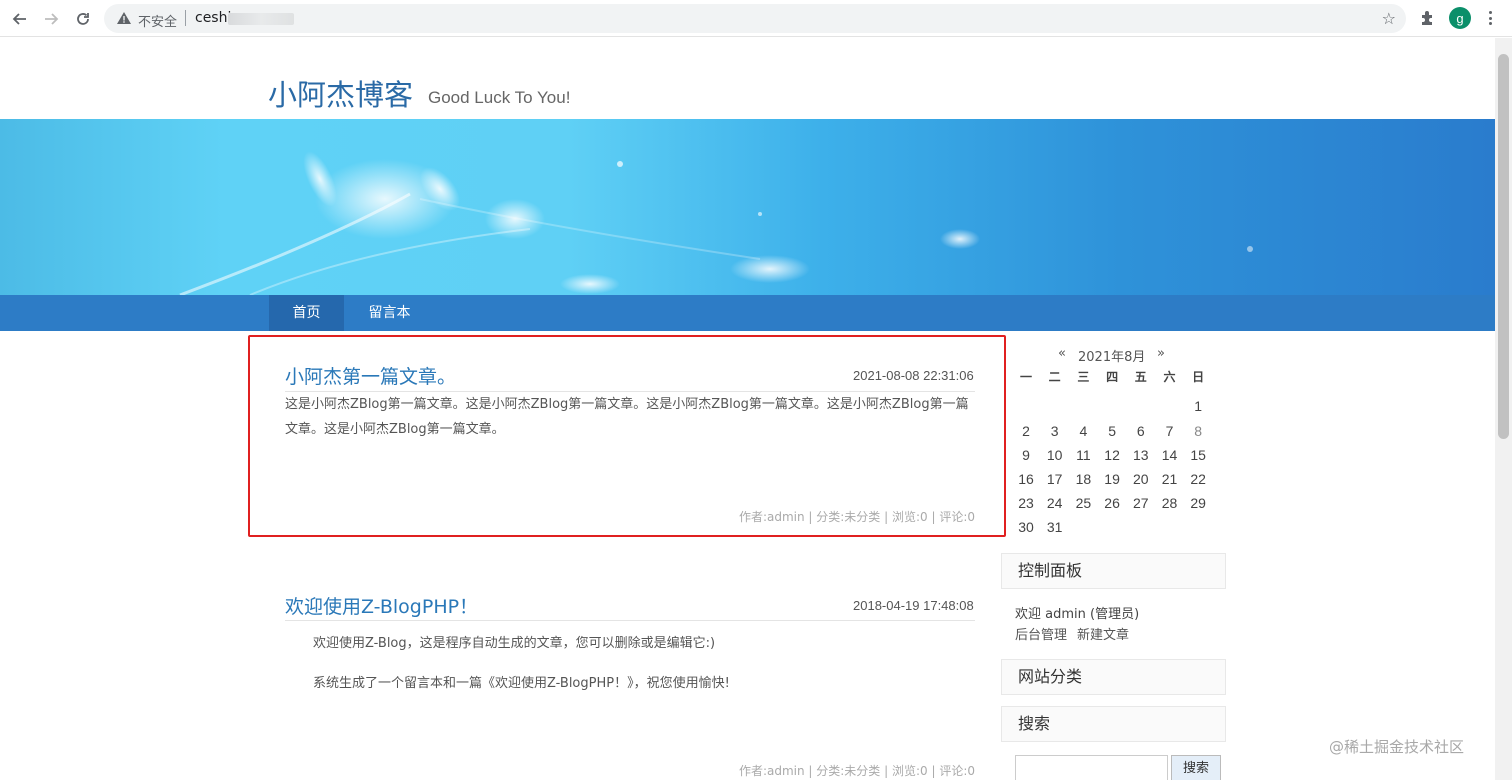  I want to click on new-post-link: 新建文章, so click(1103, 633).